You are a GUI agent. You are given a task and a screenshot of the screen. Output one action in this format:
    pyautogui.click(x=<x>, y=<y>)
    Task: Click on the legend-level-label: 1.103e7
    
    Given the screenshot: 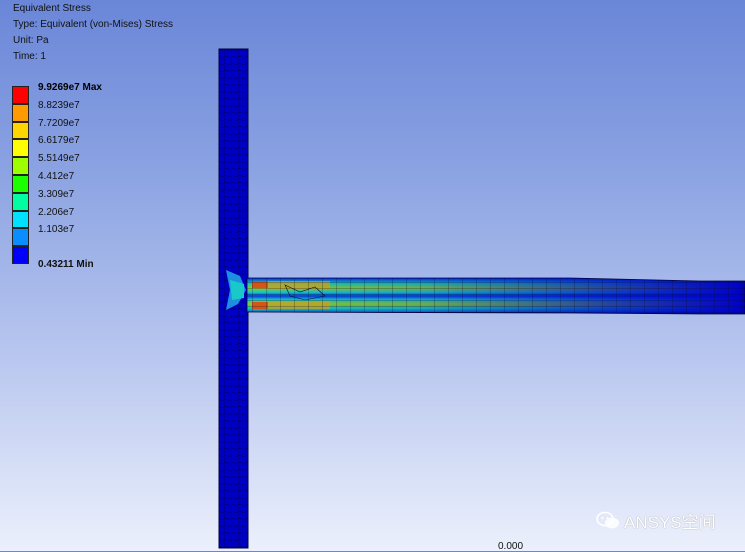 What is the action you would take?
    pyautogui.click(x=56, y=230)
    